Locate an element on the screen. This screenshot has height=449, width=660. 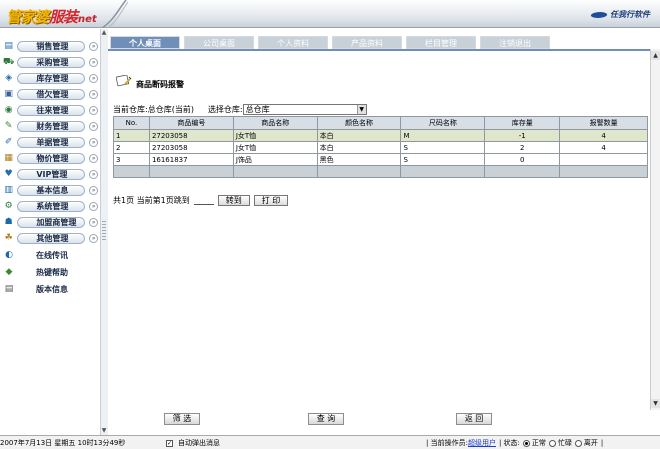
sidebar-item-finance: ✎ 财务管理 » is located at coordinates (50, 126).